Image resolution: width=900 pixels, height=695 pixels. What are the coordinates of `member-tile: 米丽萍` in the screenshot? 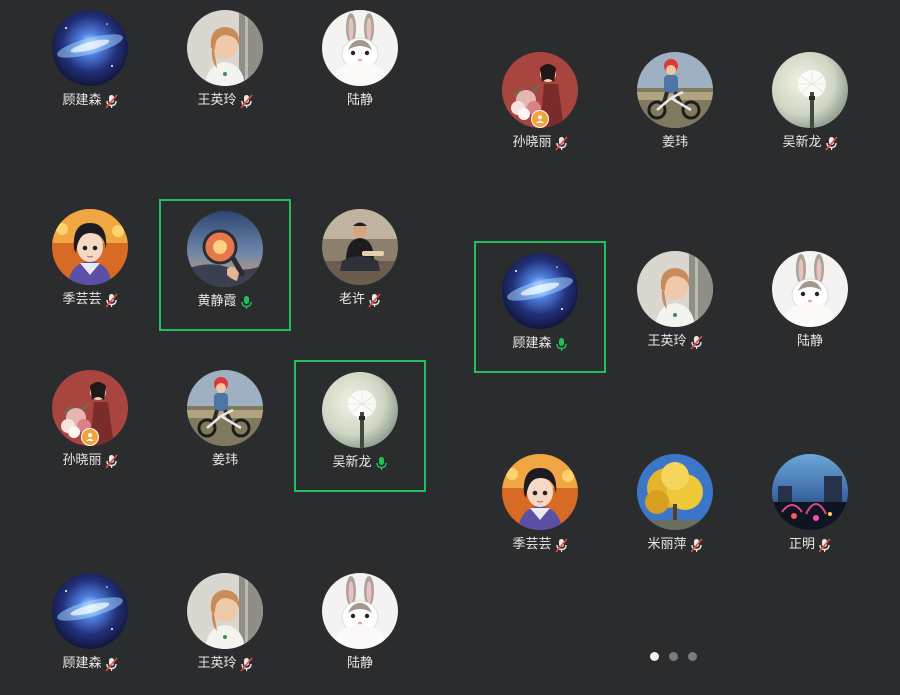 It's located at (675, 510).